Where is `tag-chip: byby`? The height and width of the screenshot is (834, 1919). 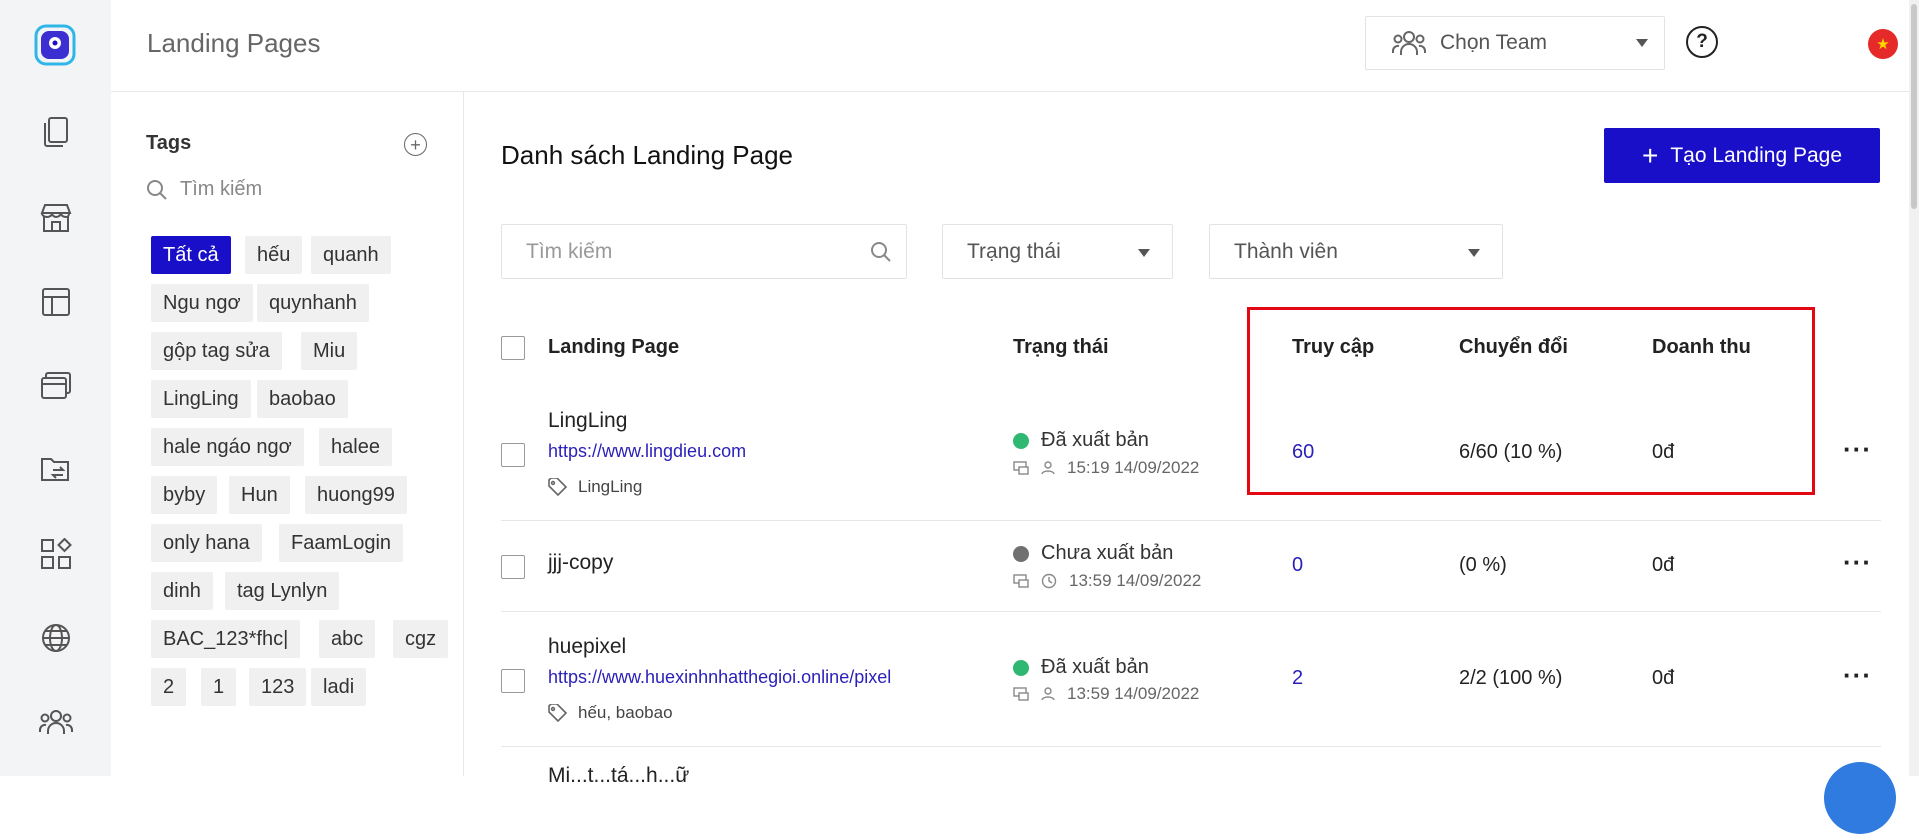
tag-chip: byby is located at coordinates (184, 495).